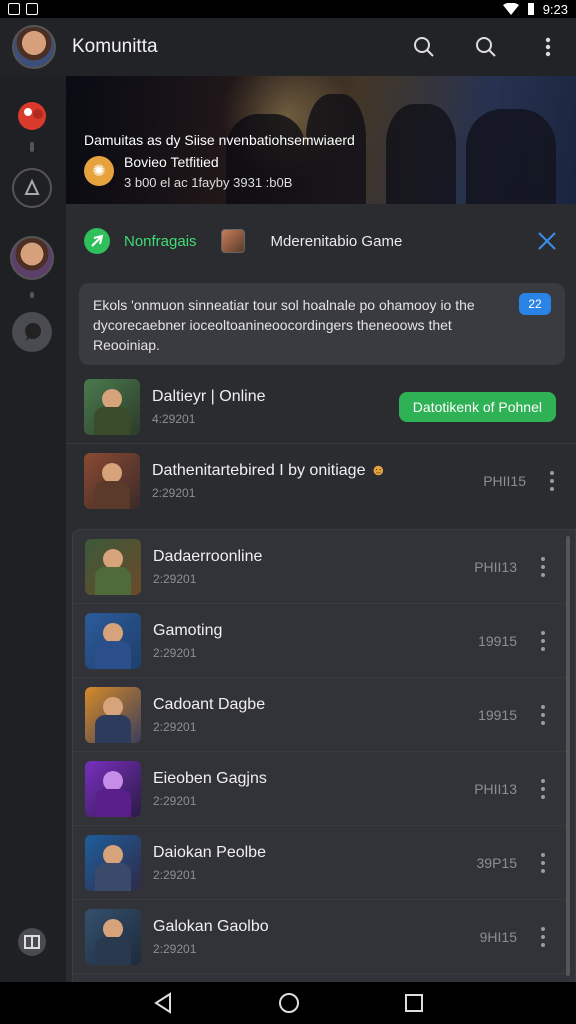 This screenshot has height=1024, width=576. What do you see at coordinates (320, 641) in the screenshot?
I see `list-item: Gamoting 2:29201 19915` at bounding box center [320, 641].